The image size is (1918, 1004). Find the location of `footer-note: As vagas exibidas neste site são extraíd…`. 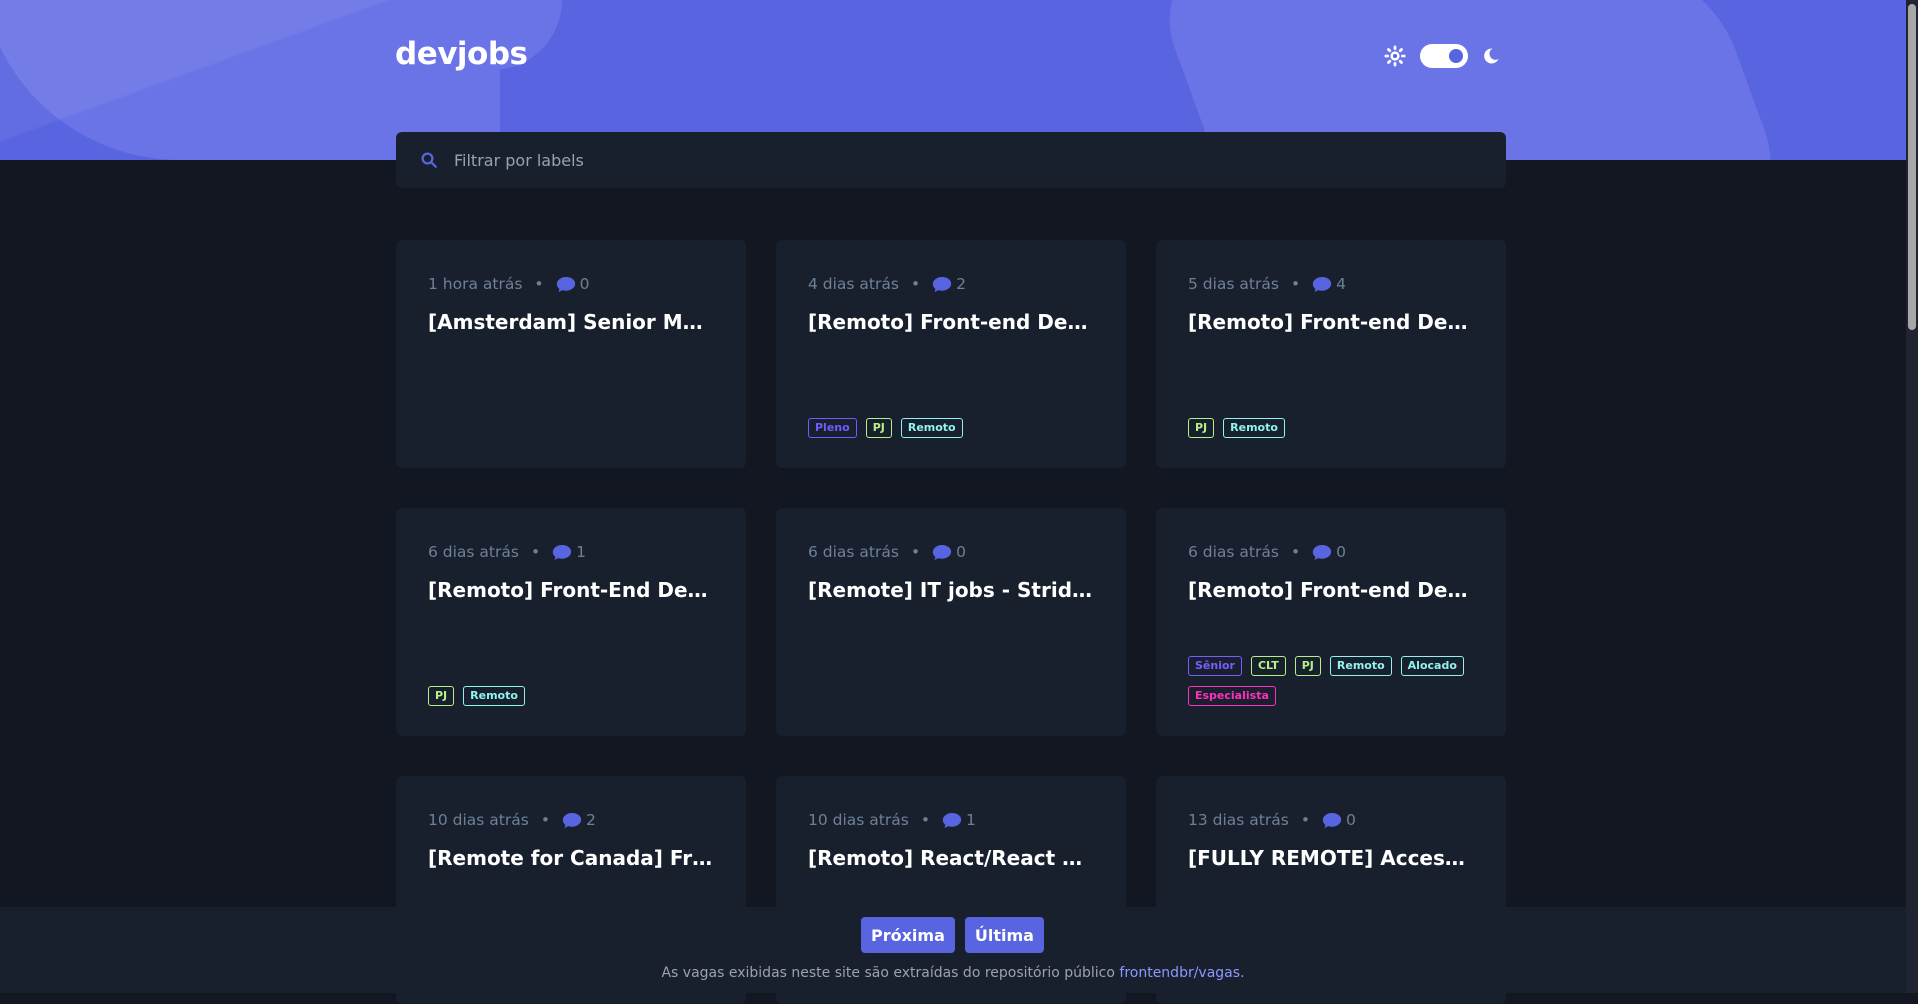

footer-note: As vagas exibidas neste site são extraíd… is located at coordinates (953, 973).